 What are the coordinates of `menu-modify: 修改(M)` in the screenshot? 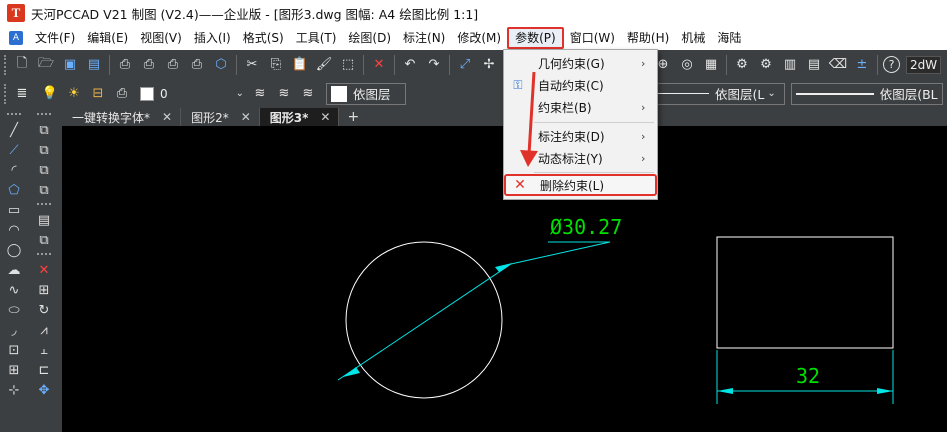 It's located at (479, 38).